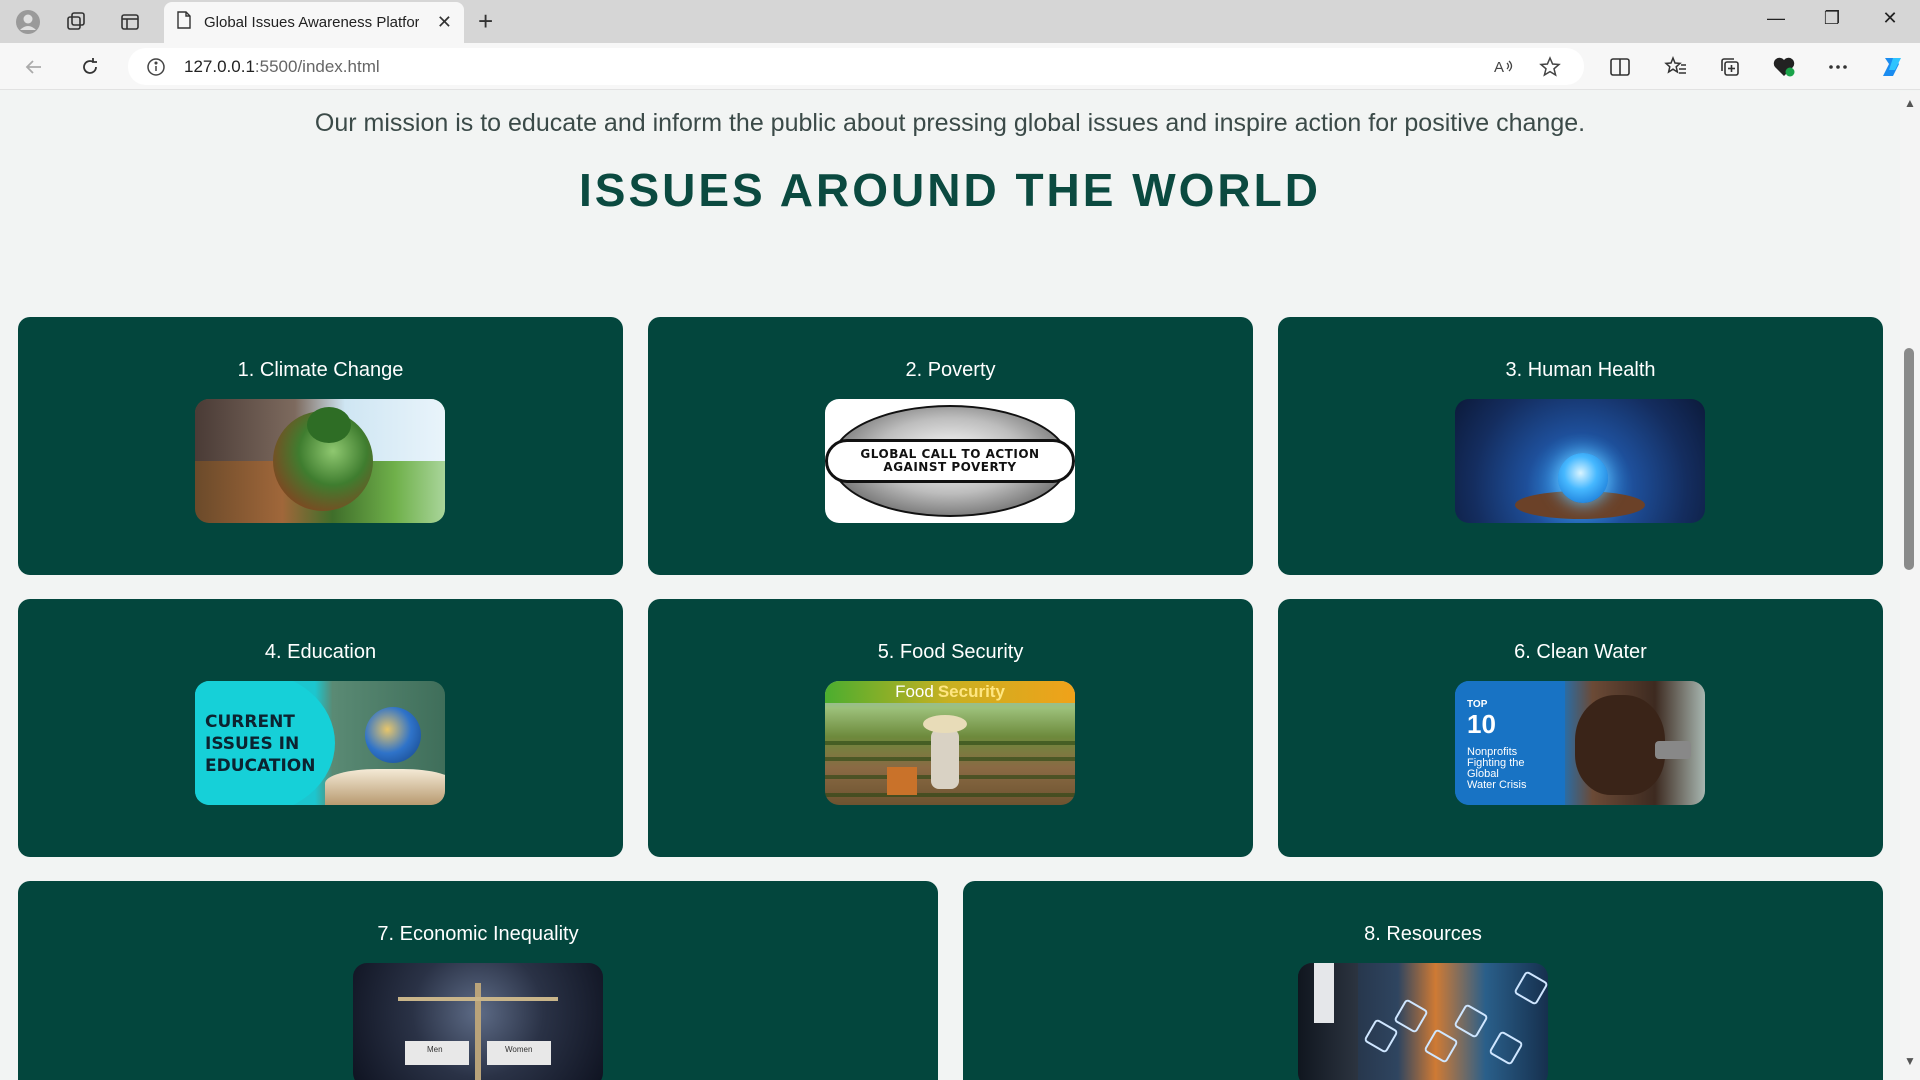 Image resolution: width=1920 pixels, height=1080 pixels. I want to click on url-field: 127.0.0.1:5500/index.html A, so click(856, 66).